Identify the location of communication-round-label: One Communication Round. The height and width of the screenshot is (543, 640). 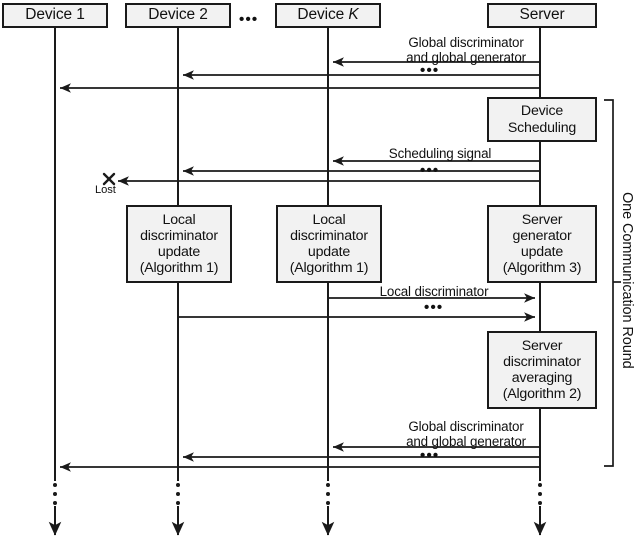
(627, 280).